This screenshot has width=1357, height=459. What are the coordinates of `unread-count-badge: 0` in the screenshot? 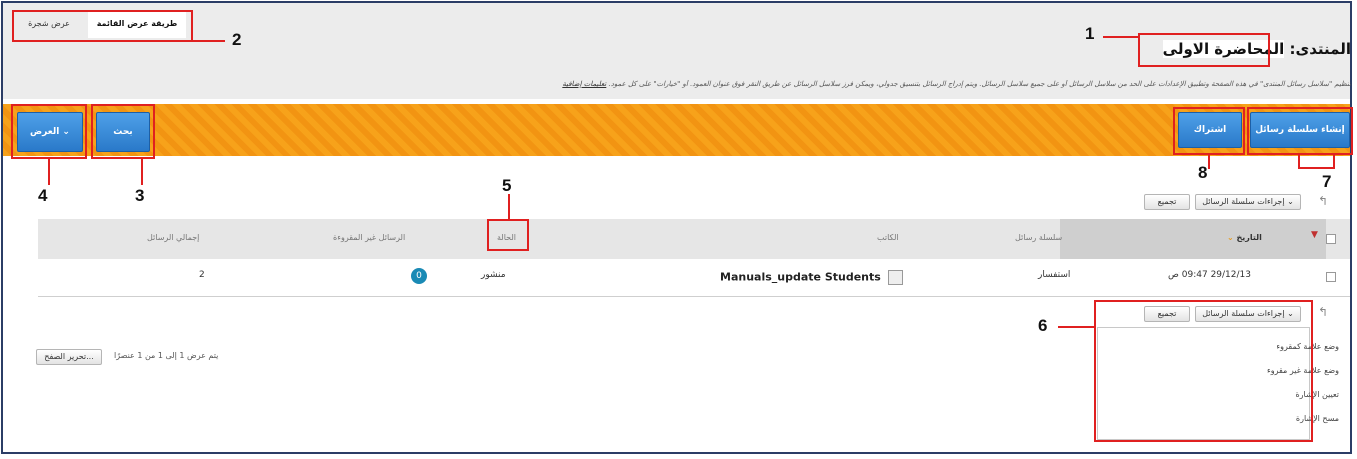 It's located at (419, 276).